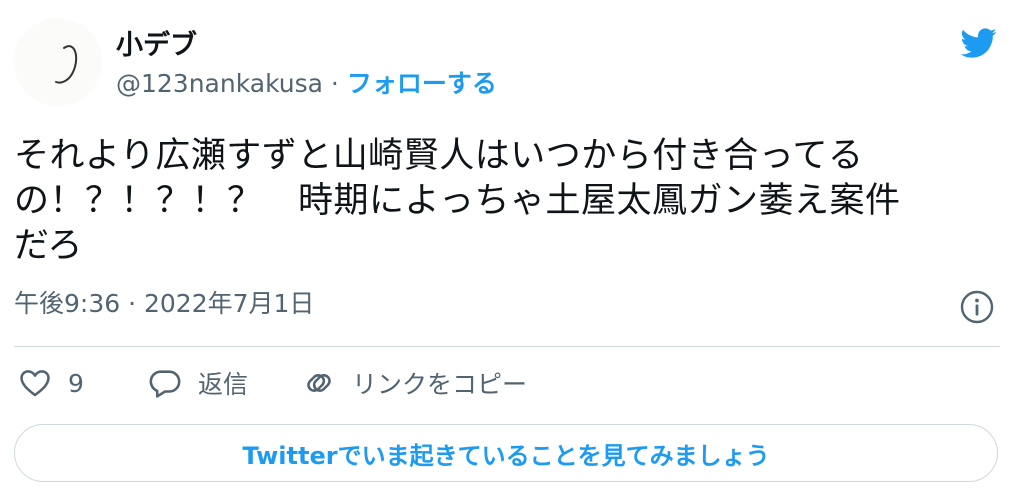  Describe the element at coordinates (506, 455) in the screenshot. I see `explore-twitter-label: Twitterでいま起きていることを見てみましょう` at that location.